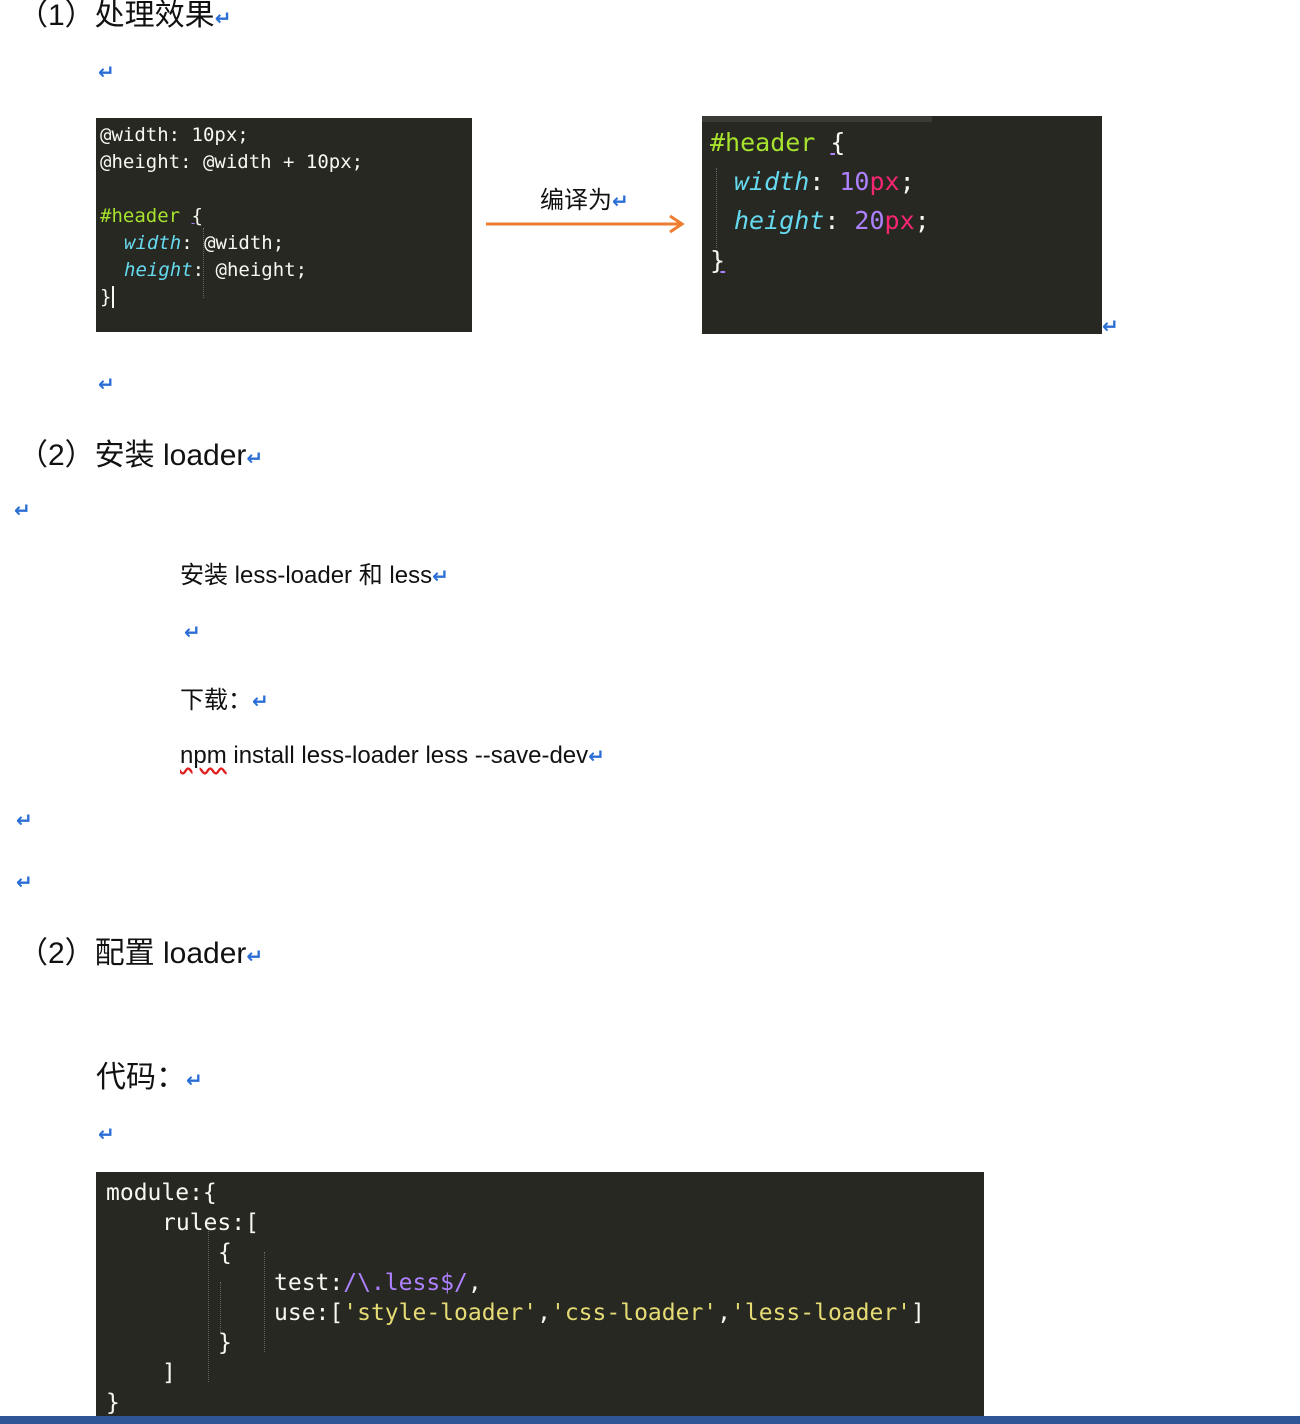 The width and height of the screenshot is (1300, 1424). What do you see at coordinates (392, 755) in the screenshot?
I see `npm-command: npm install less-loader less --save-dev↵` at bounding box center [392, 755].